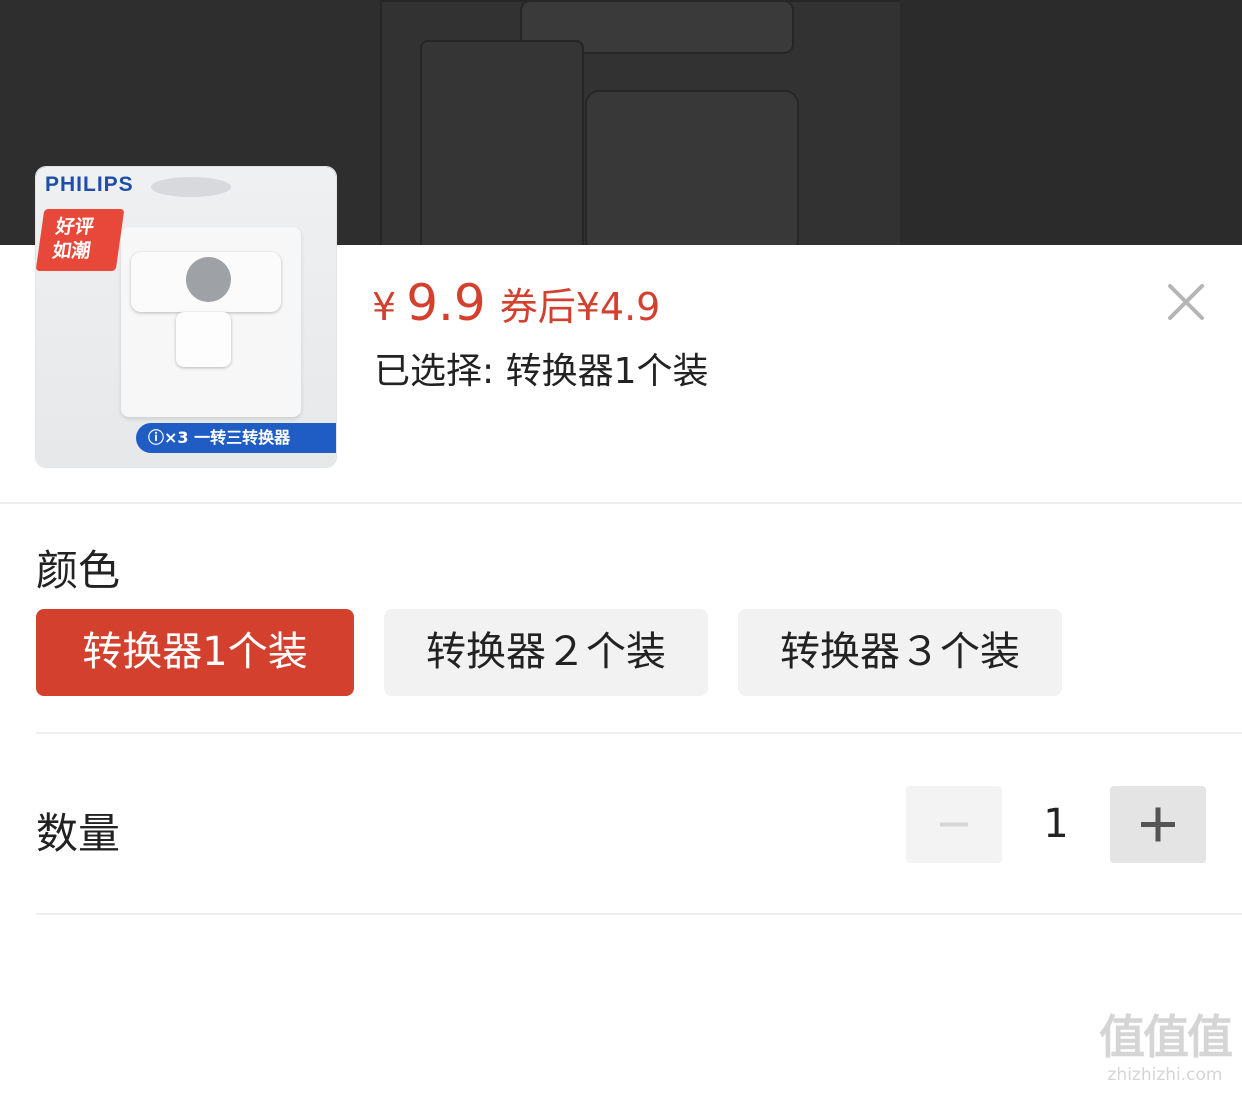 The height and width of the screenshot is (1095, 1242). Describe the element at coordinates (541, 371) in the screenshot. I see `selected-sku-label: 已选择: 转换器1个装` at that location.